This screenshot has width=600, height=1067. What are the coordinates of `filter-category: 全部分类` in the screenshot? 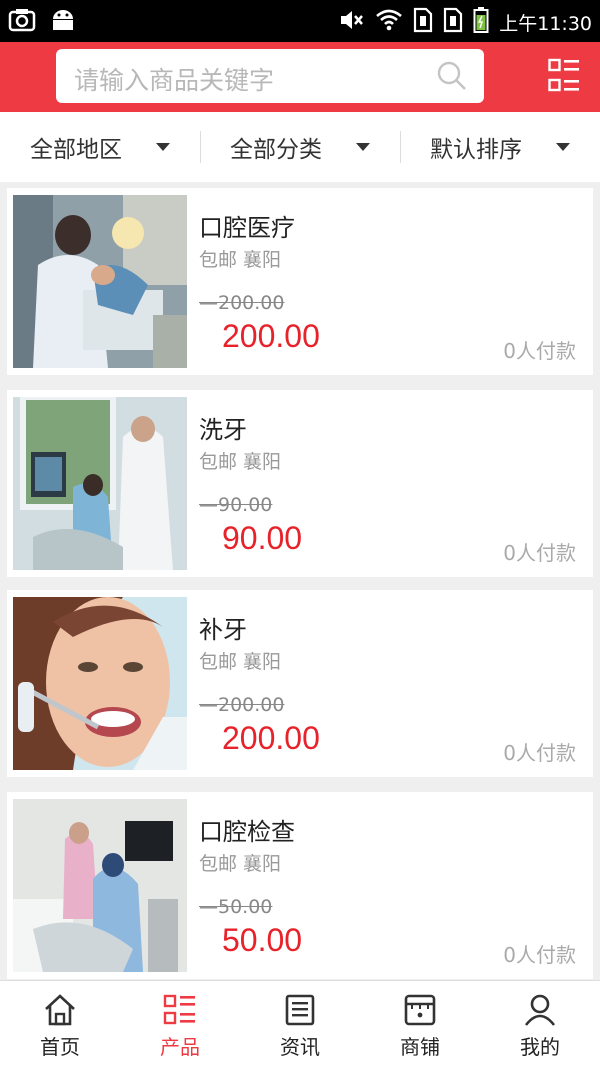 It's located at (300, 147).